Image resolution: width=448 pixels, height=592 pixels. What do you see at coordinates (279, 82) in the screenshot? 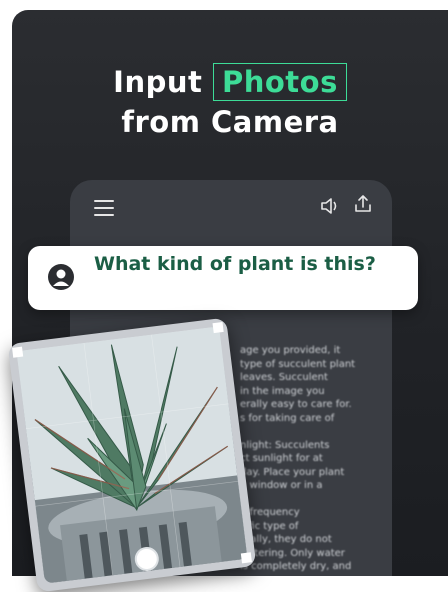
I see `headline-highlight: Photos` at bounding box center [279, 82].